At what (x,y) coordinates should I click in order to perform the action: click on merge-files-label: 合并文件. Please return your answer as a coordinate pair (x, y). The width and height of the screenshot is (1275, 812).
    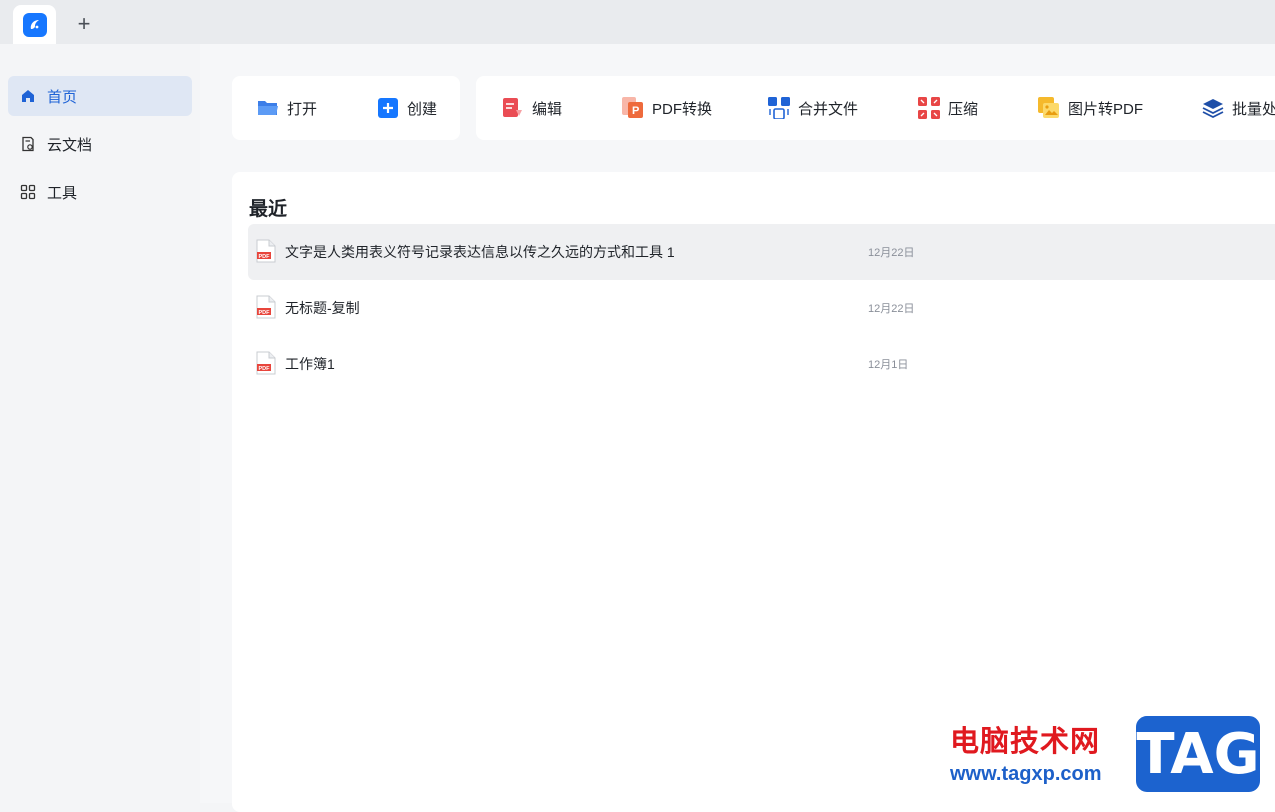
    Looking at the image, I should click on (828, 109).